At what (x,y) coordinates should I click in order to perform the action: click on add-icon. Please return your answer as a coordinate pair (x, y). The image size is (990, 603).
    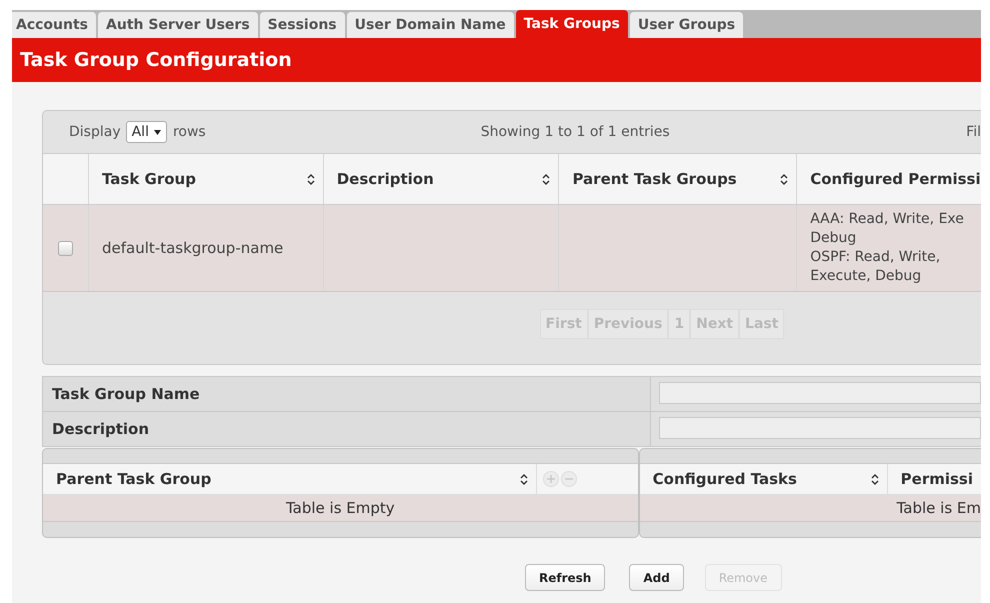
    Looking at the image, I should click on (551, 479).